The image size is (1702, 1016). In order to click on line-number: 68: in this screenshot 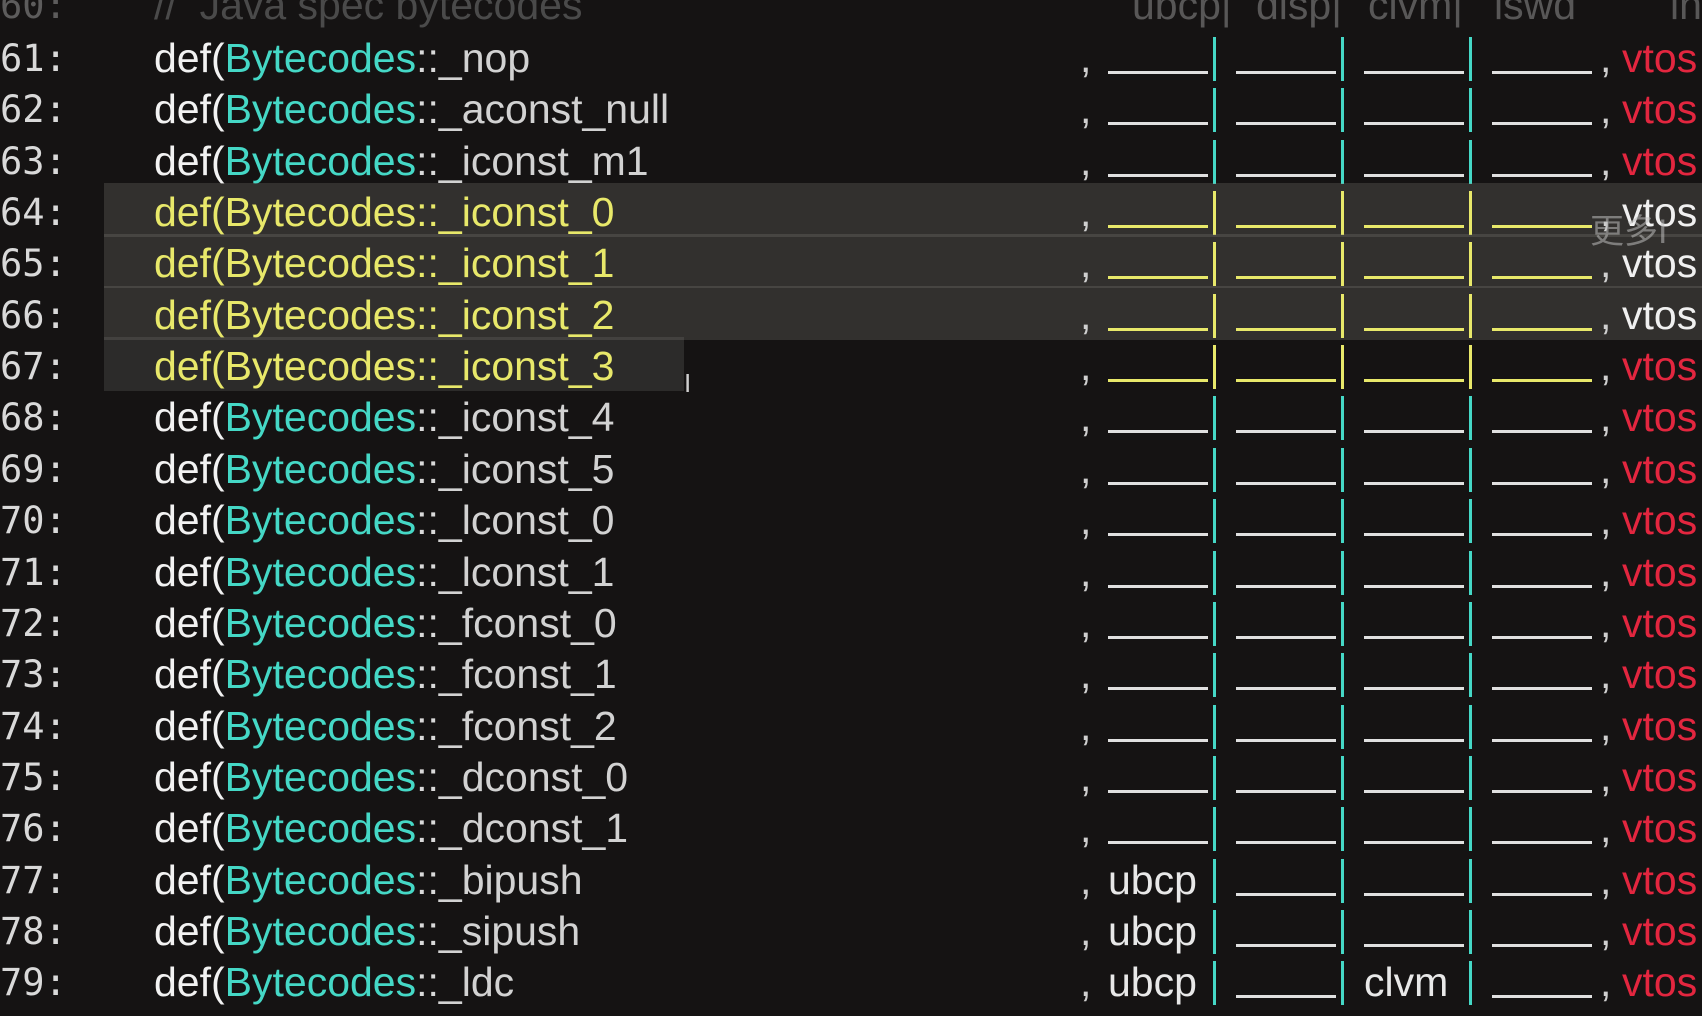, I will do `click(33, 417)`.